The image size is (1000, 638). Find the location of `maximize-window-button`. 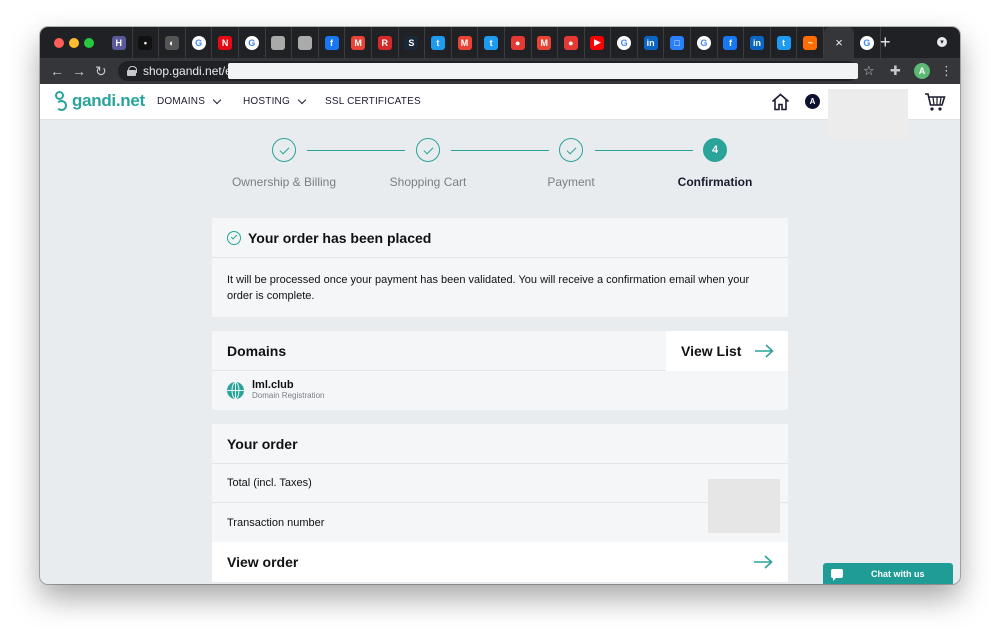

maximize-window-button is located at coordinates (89, 43).